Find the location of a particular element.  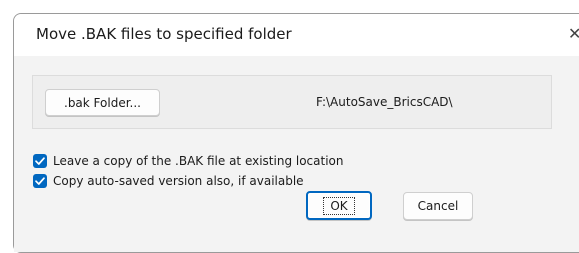

ok-button: OK is located at coordinates (339, 205).